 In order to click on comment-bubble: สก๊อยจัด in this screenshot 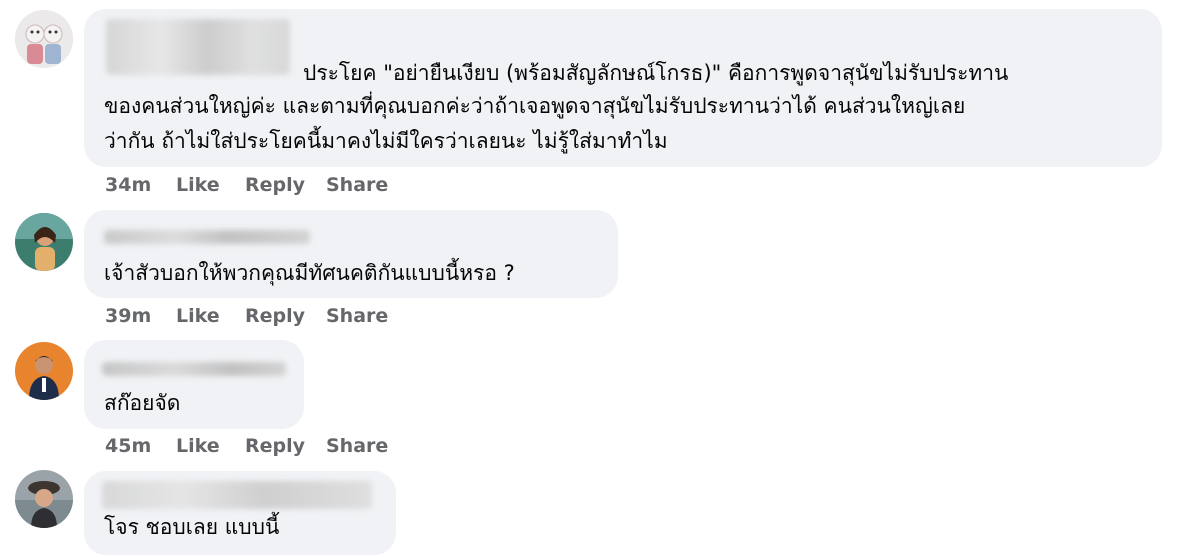, I will do `click(194, 384)`.